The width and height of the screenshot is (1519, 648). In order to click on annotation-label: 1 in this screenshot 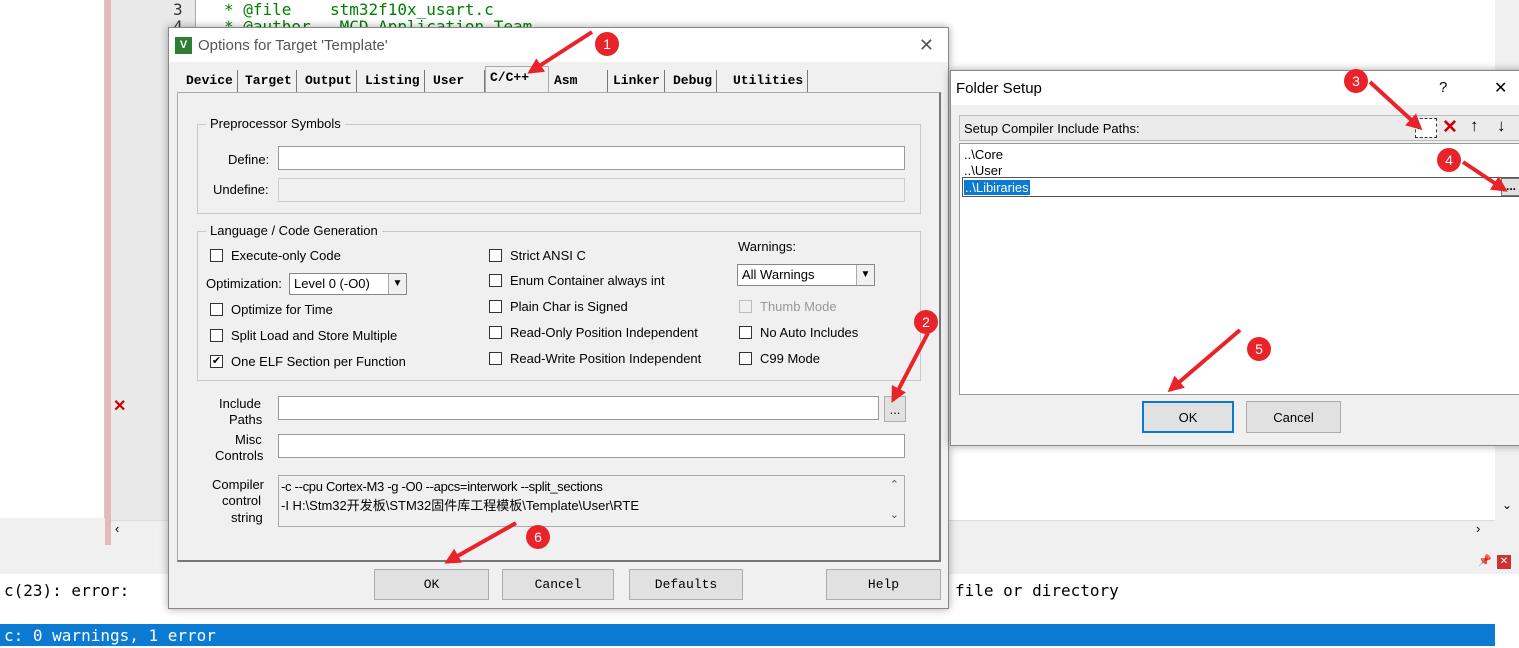, I will do `click(607, 44)`.